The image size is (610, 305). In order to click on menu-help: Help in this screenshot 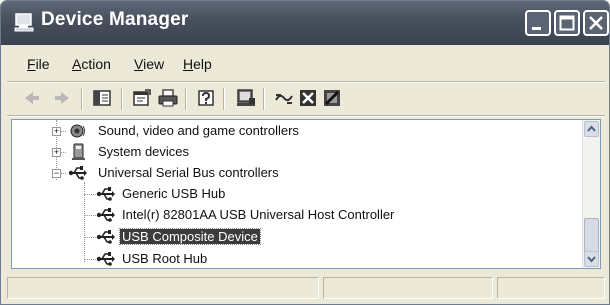, I will do `click(197, 64)`.